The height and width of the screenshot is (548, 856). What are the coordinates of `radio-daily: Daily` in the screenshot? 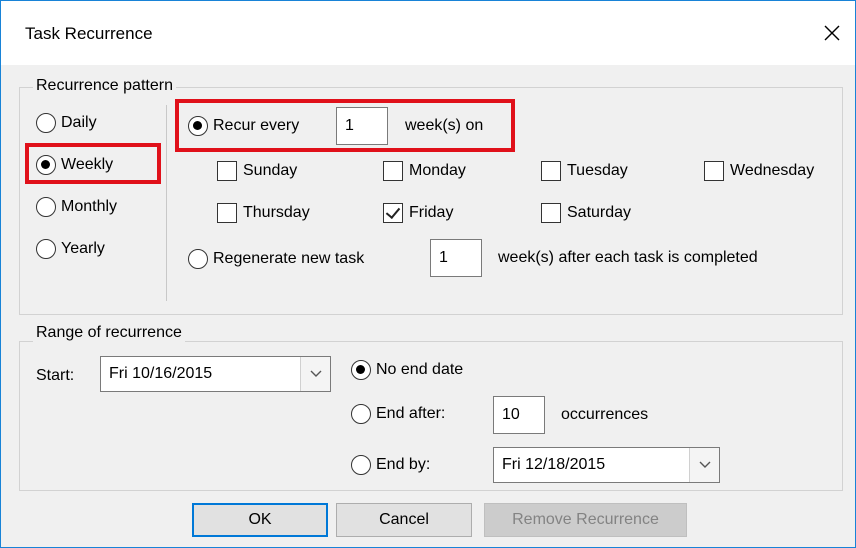 It's located at (66, 123).